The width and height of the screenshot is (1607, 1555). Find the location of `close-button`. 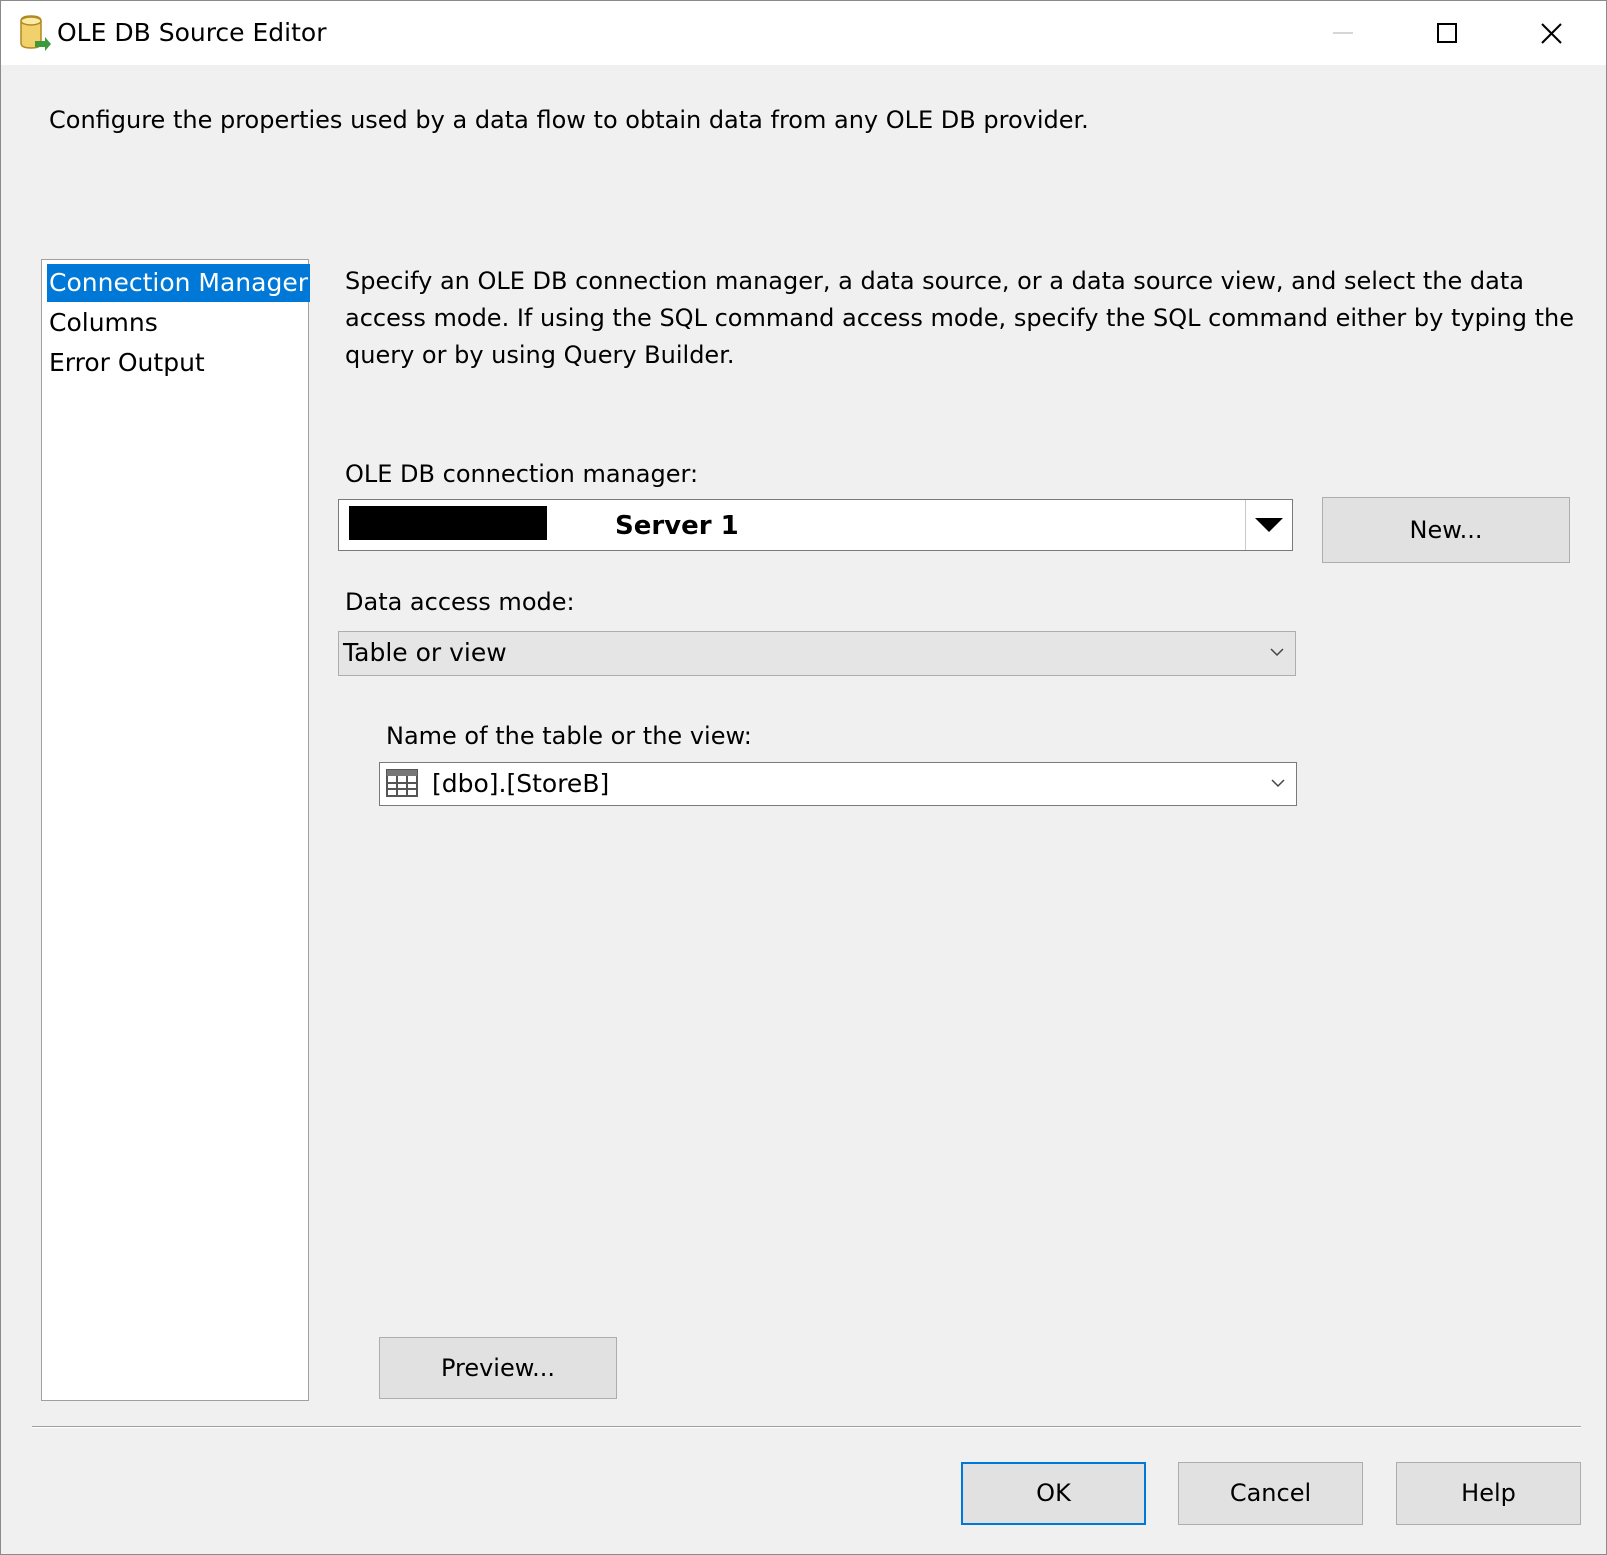

close-button is located at coordinates (1551, 33).